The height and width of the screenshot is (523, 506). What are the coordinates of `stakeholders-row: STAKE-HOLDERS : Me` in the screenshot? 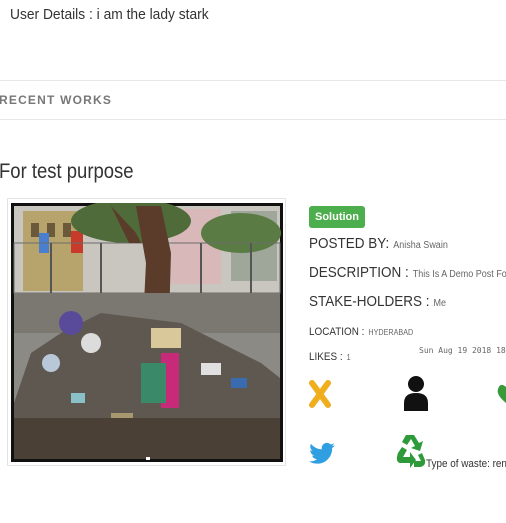 It's located at (377, 302).